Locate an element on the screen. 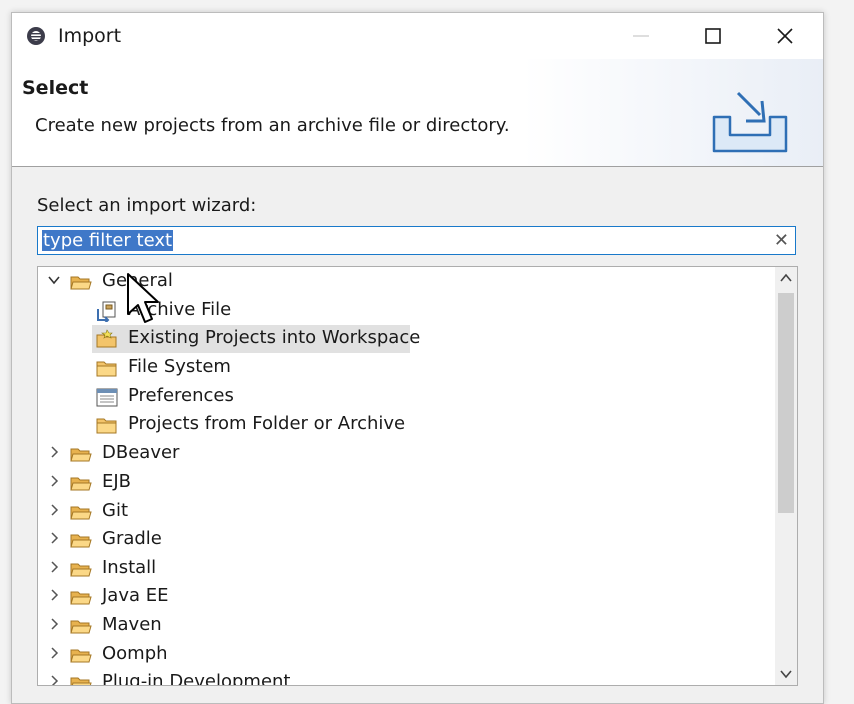 The image size is (854, 704). tree-item-label: Oomph is located at coordinates (135, 653).